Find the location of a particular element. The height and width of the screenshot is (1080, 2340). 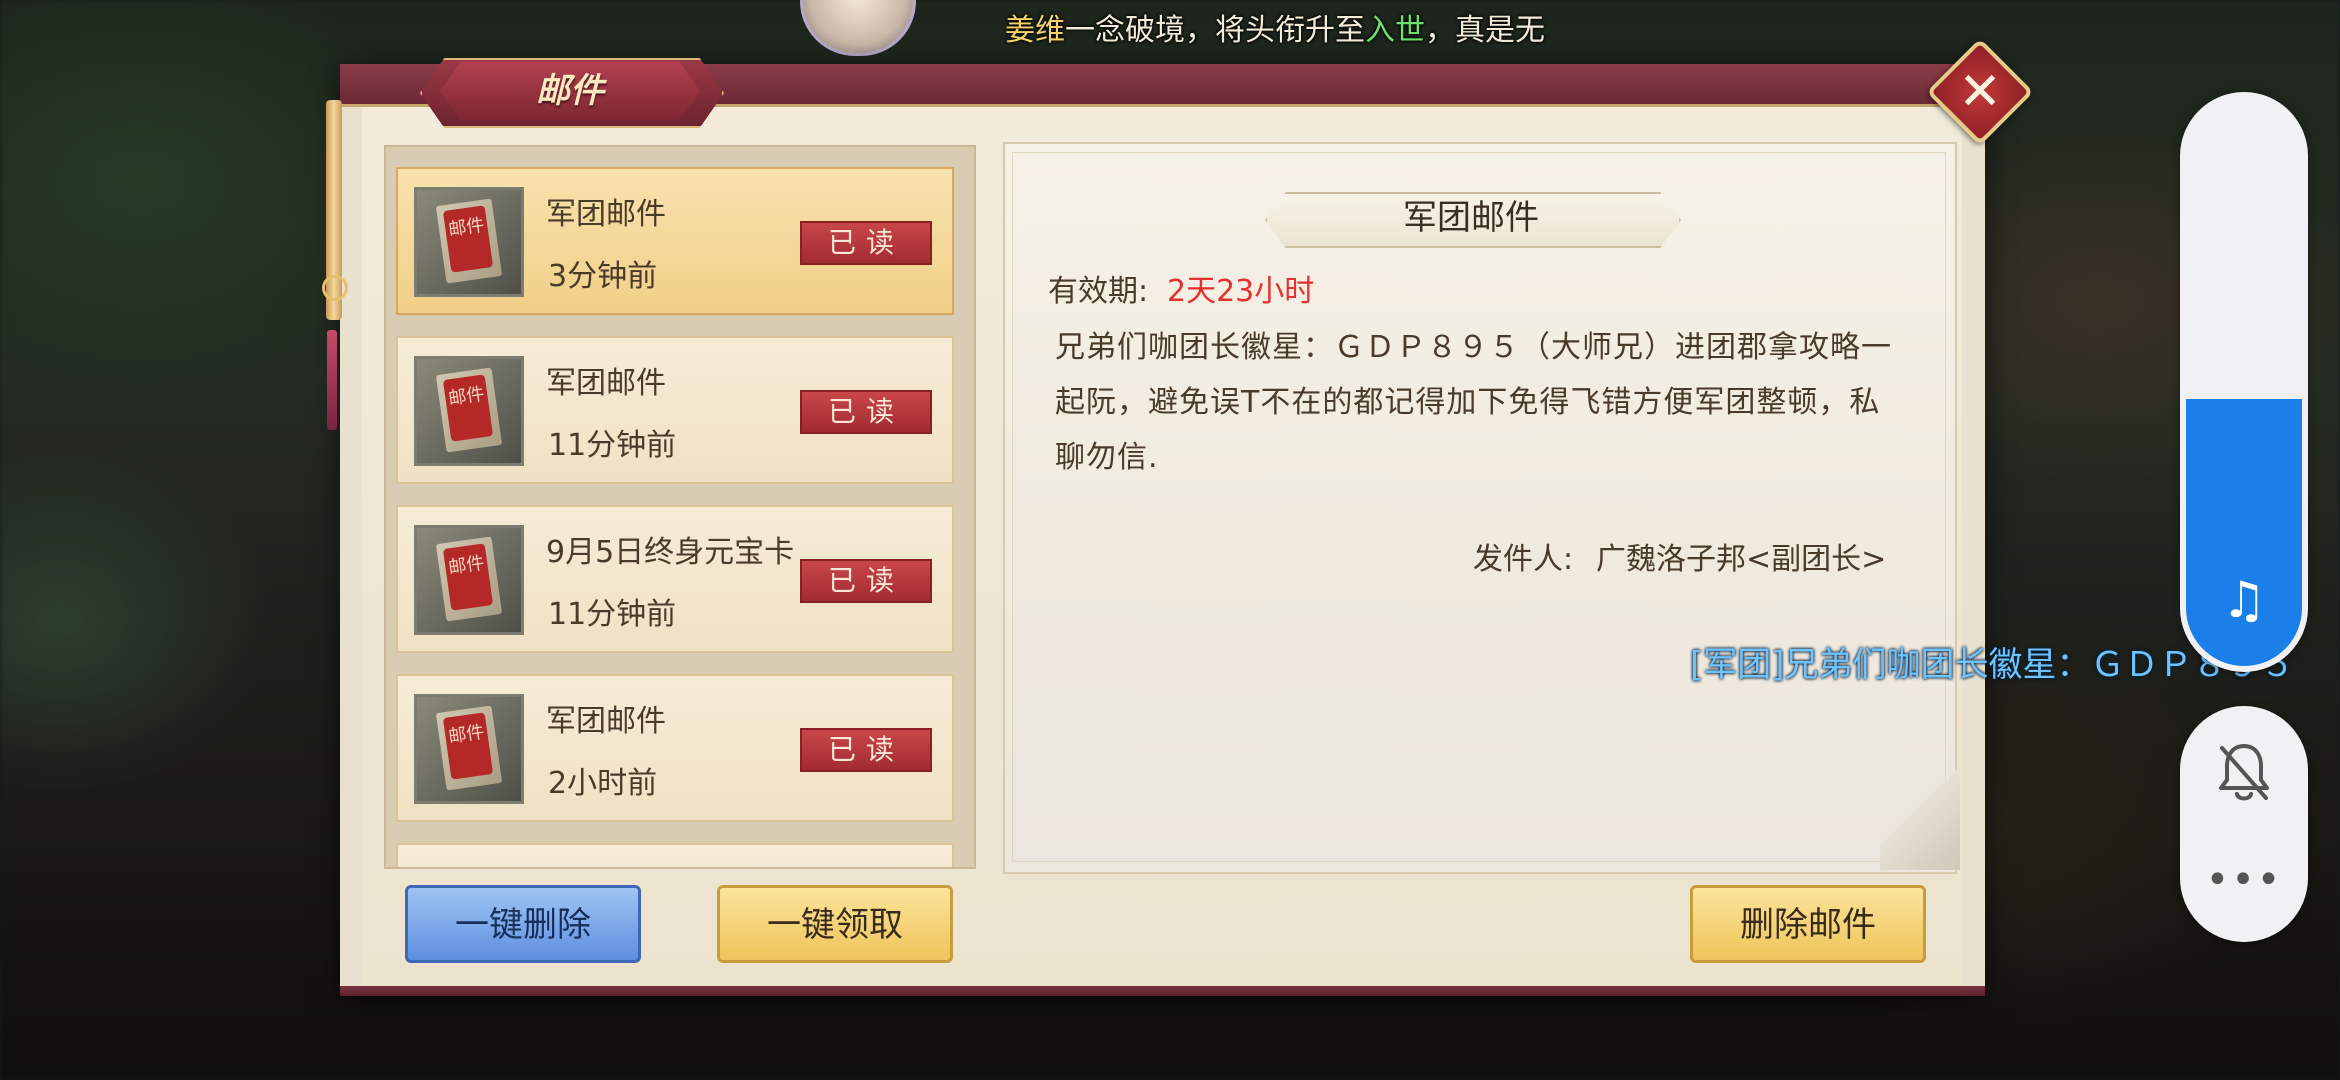

sender-label: 发件人: is located at coordinates (1523, 559).